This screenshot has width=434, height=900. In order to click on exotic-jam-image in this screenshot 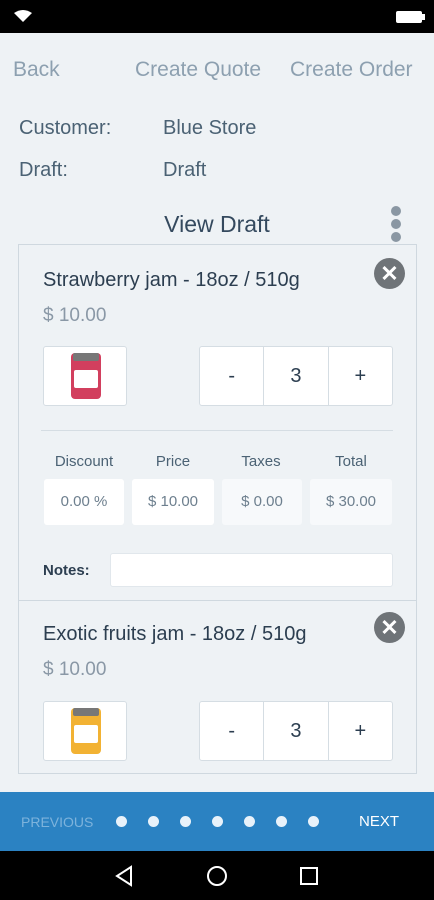, I will do `click(85, 731)`.